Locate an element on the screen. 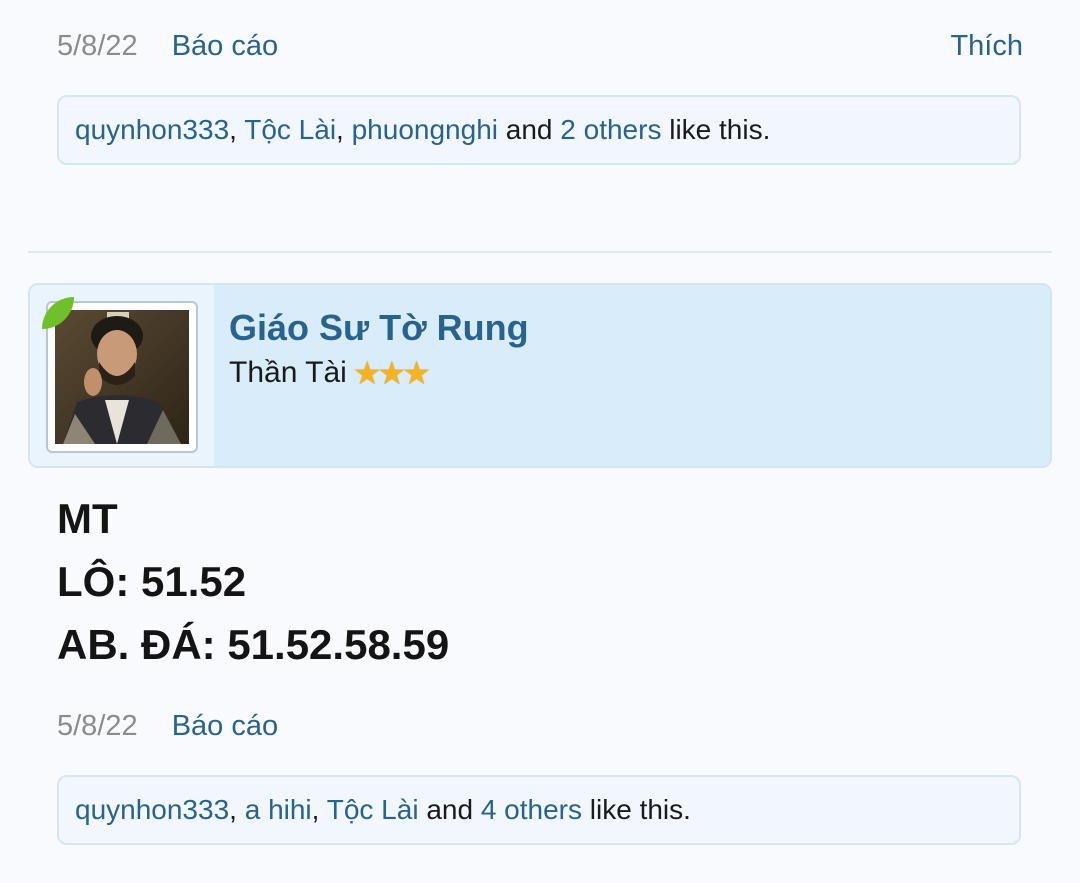 The width and height of the screenshot is (1080, 883). user-title-text: Thần Tài is located at coordinates (288, 372).